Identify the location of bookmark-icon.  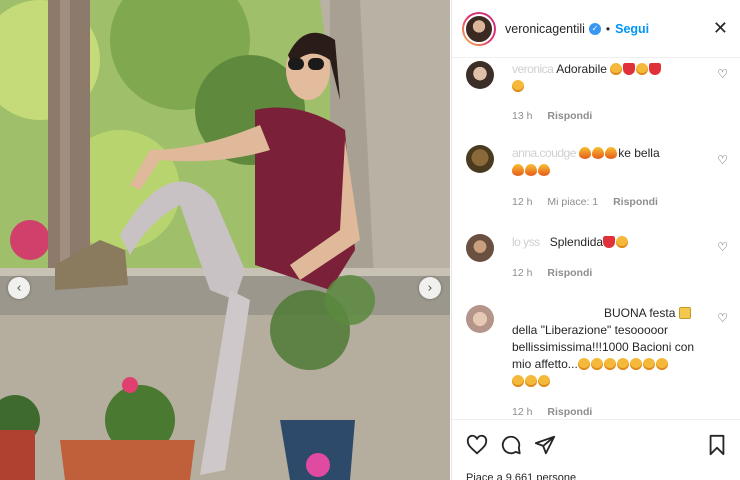
(717, 445).